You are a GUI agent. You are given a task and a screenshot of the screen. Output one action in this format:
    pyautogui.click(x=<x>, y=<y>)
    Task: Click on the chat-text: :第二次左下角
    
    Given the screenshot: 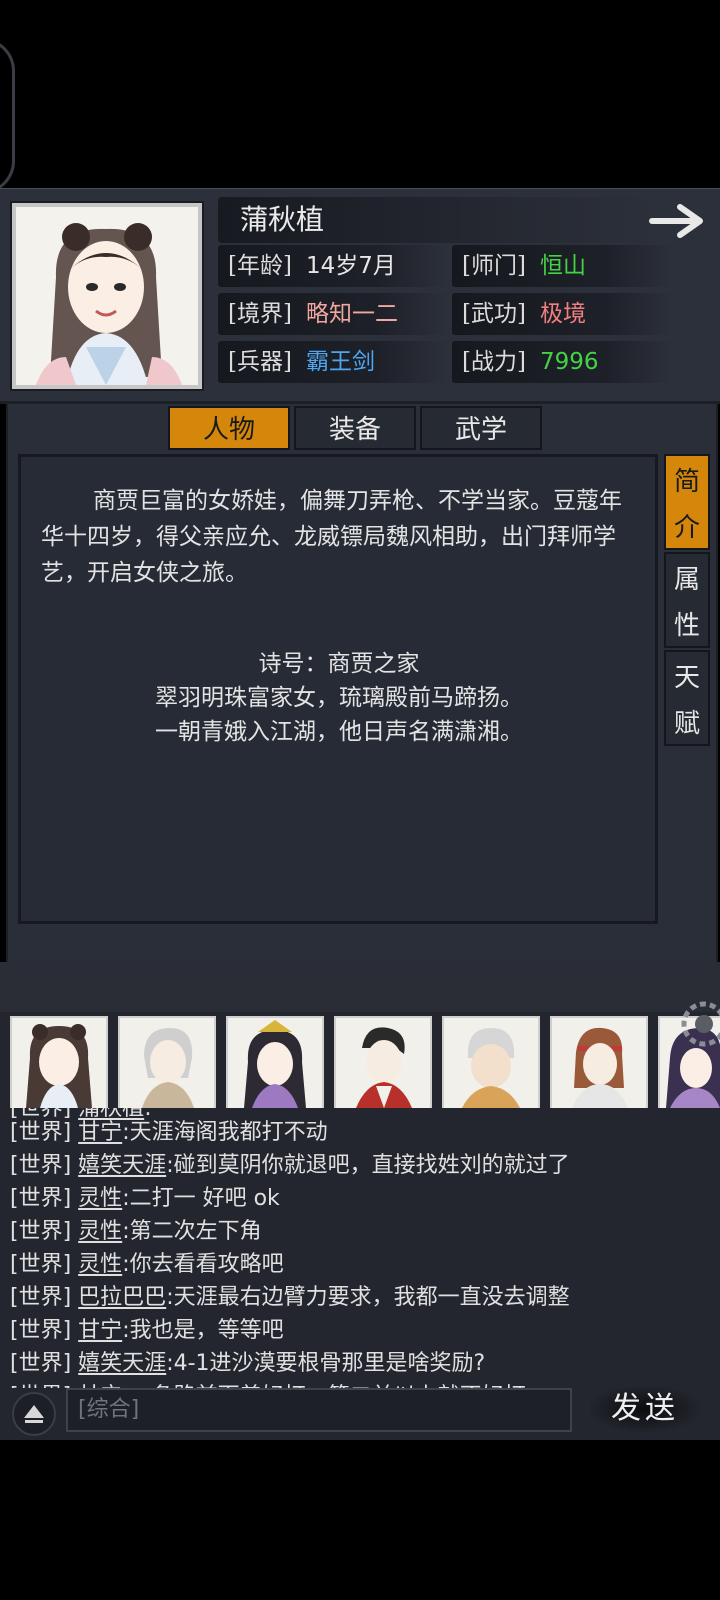 What is the action you would take?
    pyautogui.click(x=192, y=1231)
    